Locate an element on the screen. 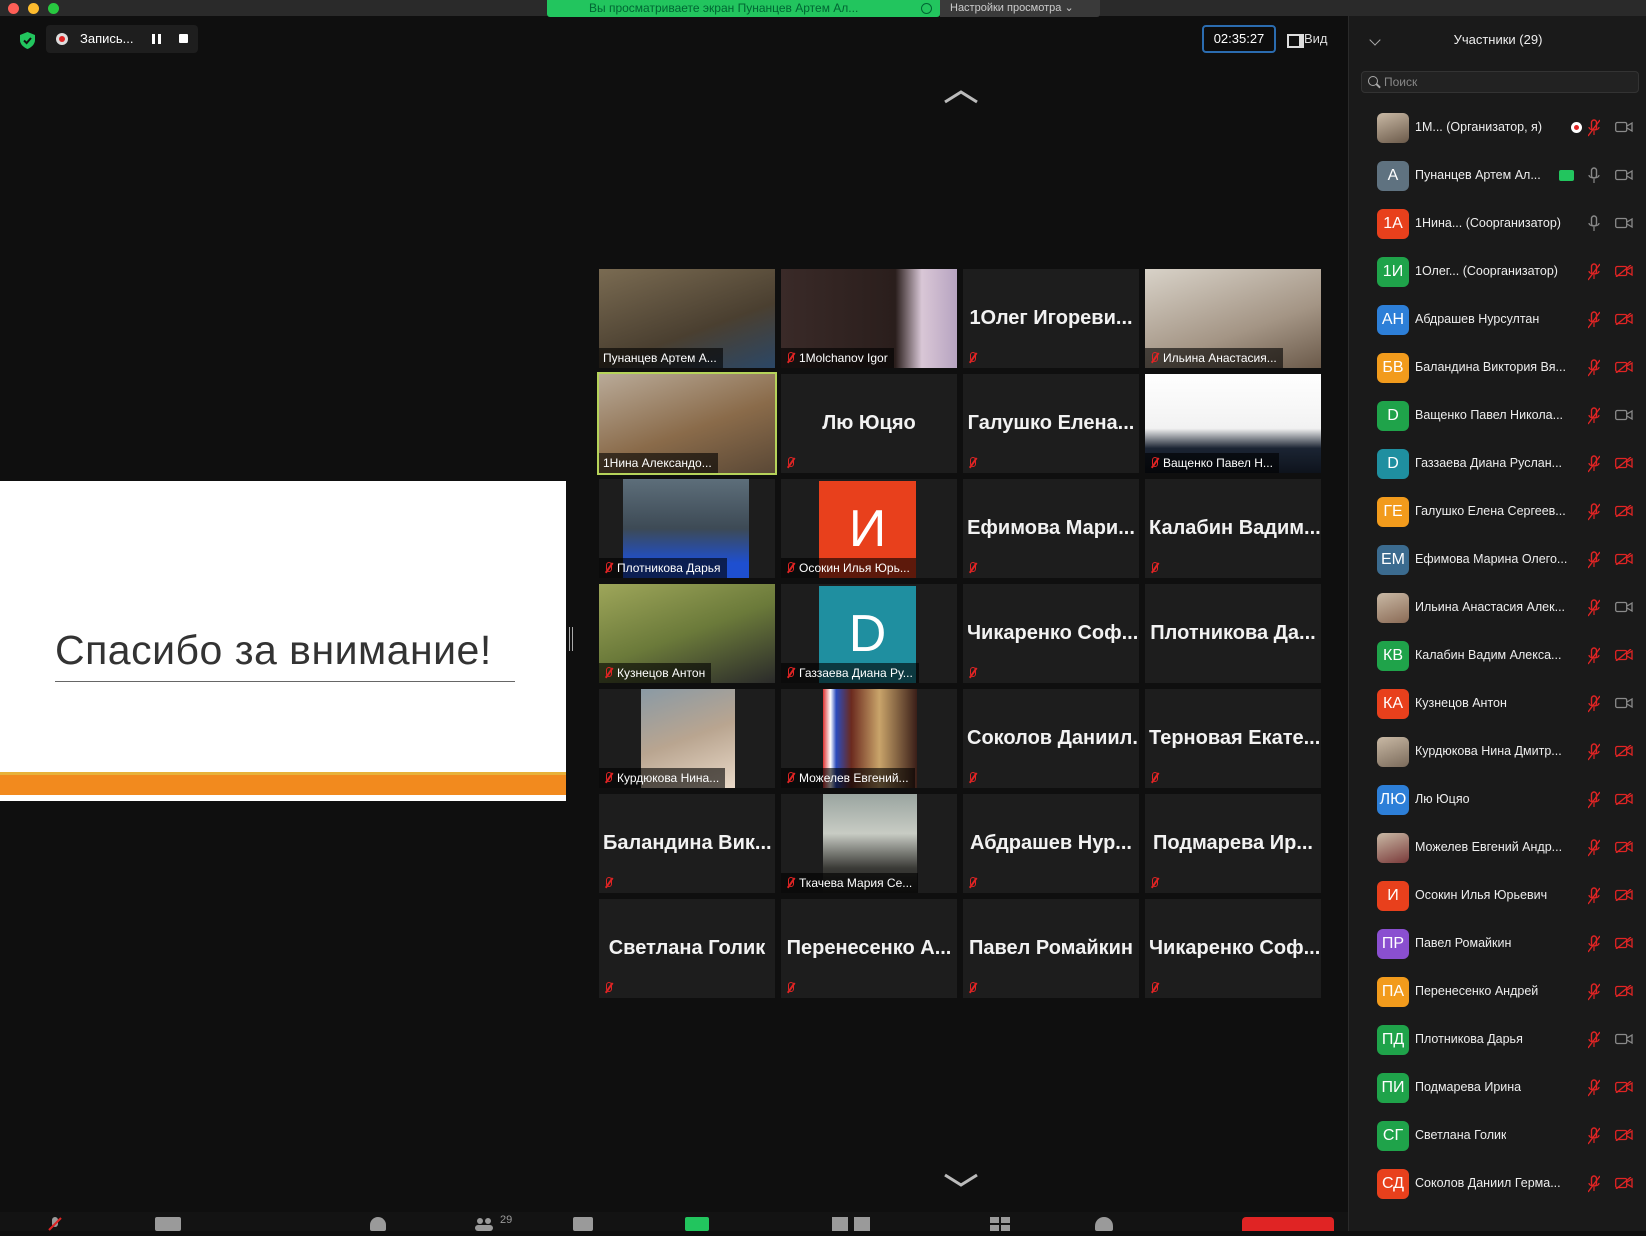  participant-row: ЛЮ Лю Юцяо is located at coordinates (1497, 800).